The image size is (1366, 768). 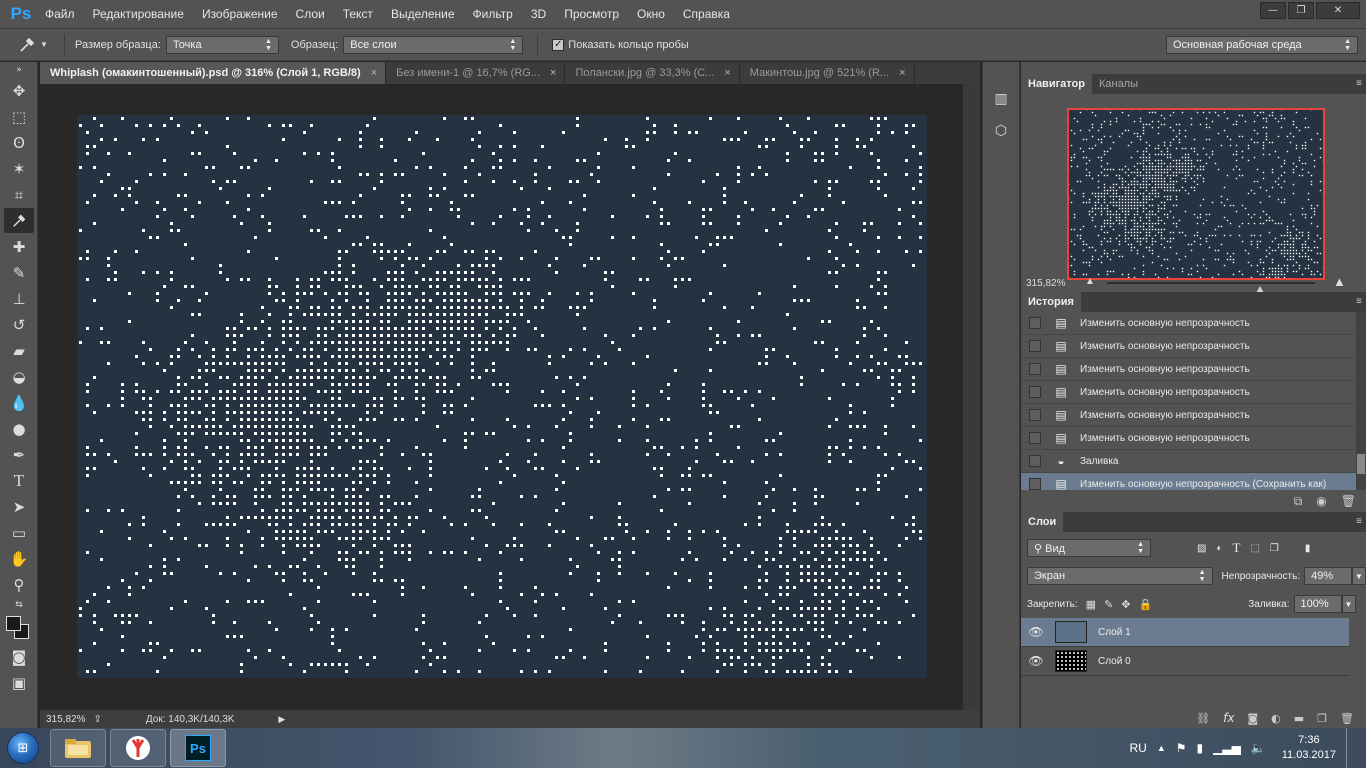 What do you see at coordinates (19, 428) in the screenshot?
I see `dodge-tool-icon: ●` at bounding box center [19, 428].